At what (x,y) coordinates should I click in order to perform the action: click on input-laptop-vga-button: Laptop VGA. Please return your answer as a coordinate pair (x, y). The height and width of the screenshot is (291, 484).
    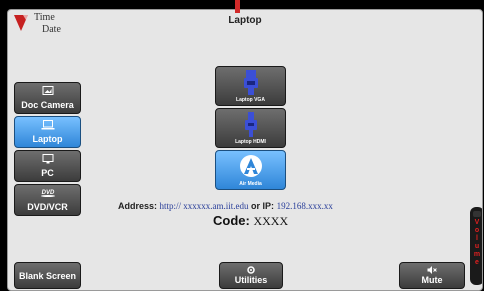
    Looking at the image, I should click on (250, 86).